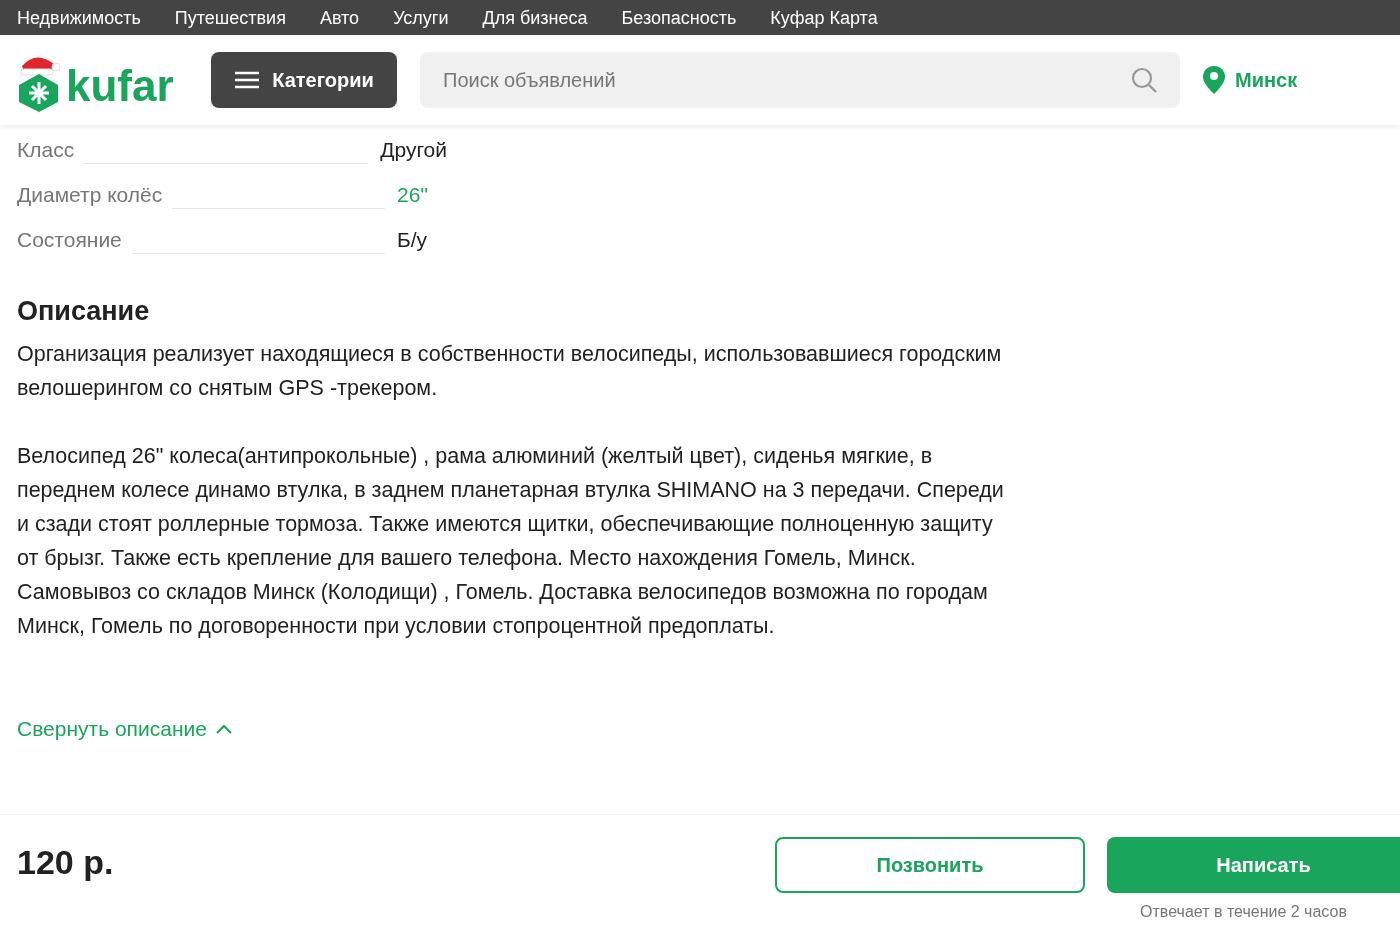  Describe the element at coordinates (339, 21) in the screenshot. I see `nav-link: Авто` at that location.